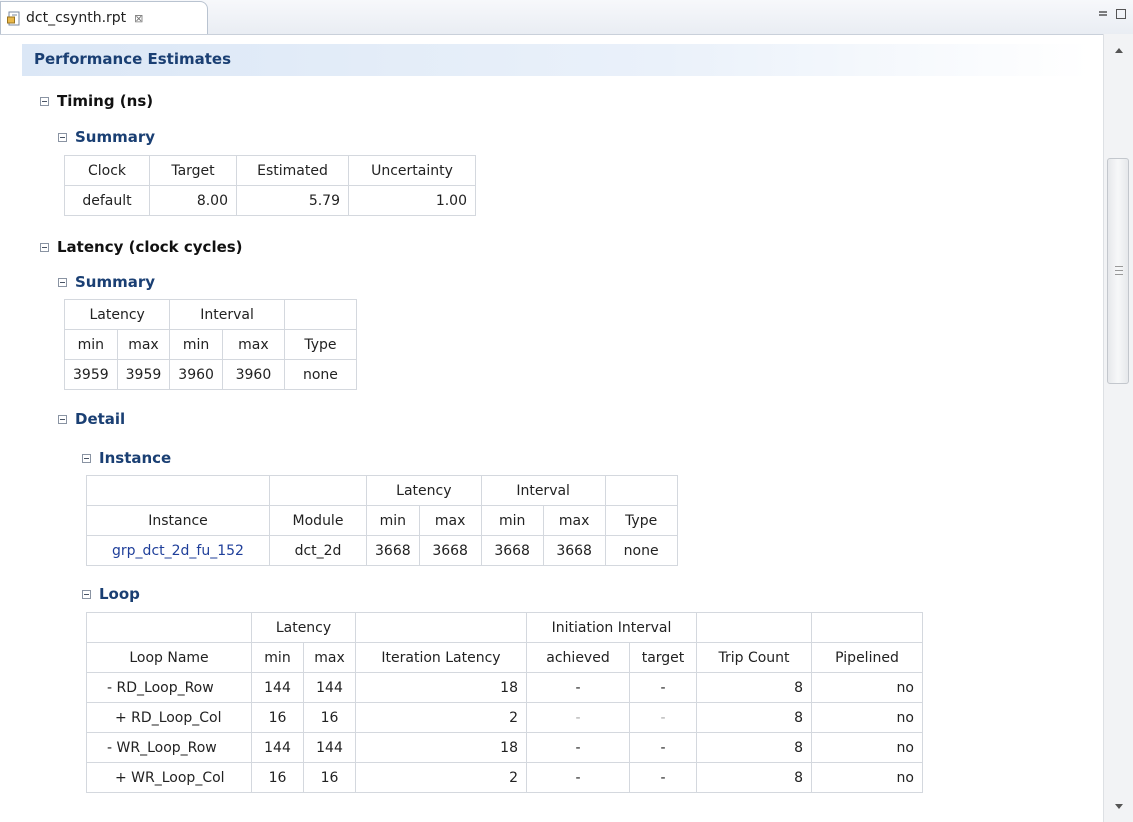  I want to click on grip-icon, so click(1119, 270).